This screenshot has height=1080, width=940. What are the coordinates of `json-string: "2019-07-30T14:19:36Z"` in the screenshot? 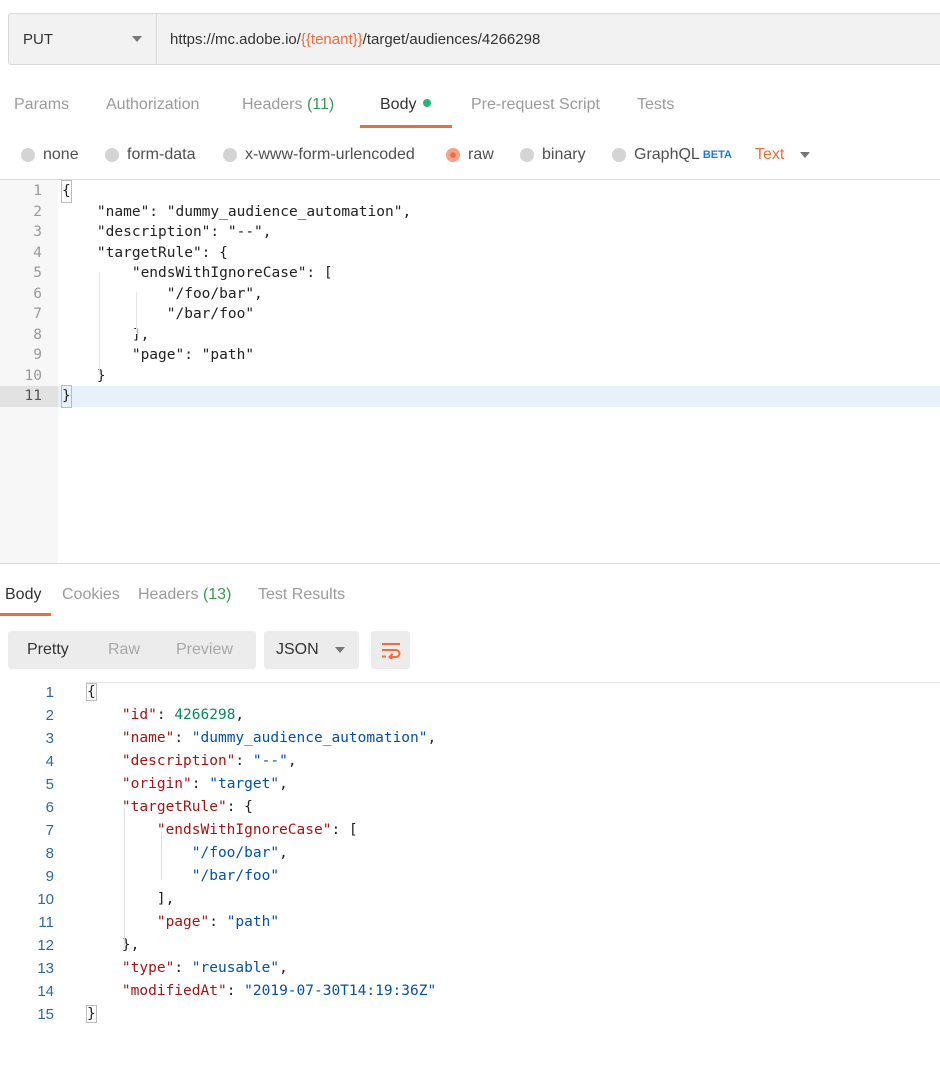 It's located at (340, 991).